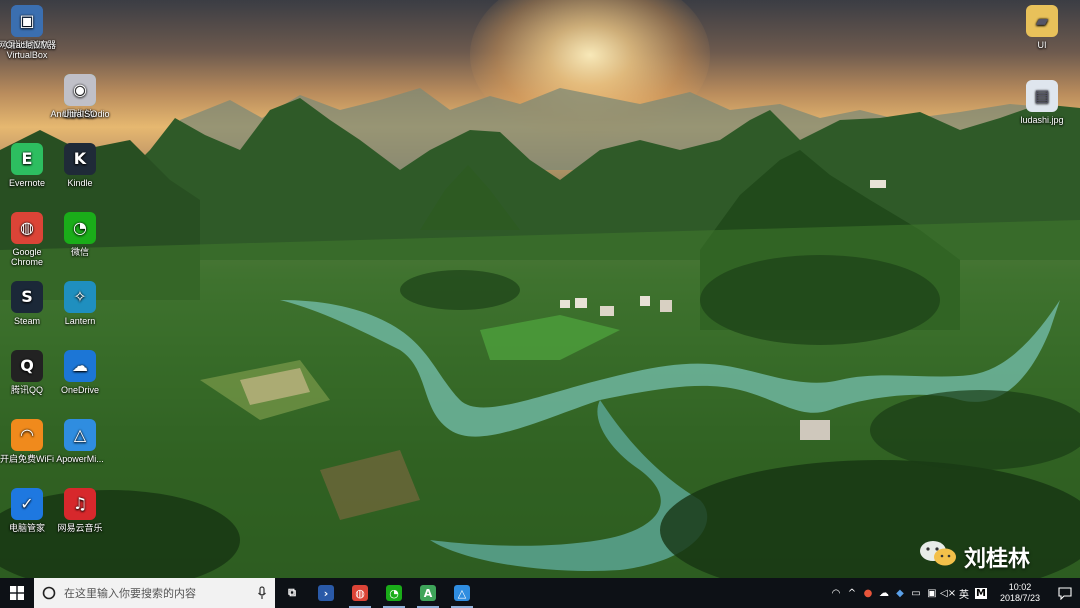 This screenshot has height=608, width=1080. Describe the element at coordinates (997, 559) in the screenshot. I see `watermark-text: 刘桂林` at that location.